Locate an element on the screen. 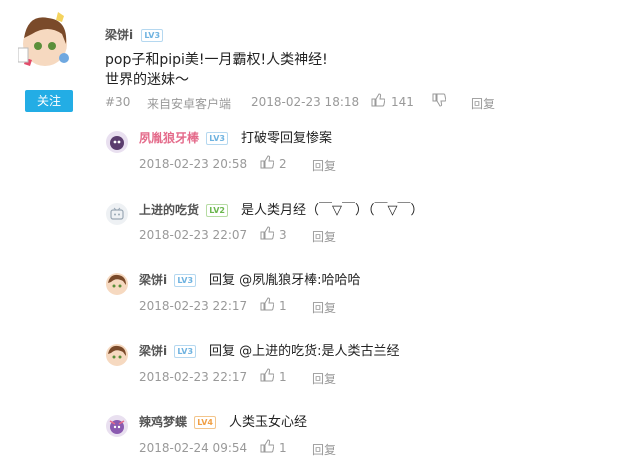  level-badge: LV4 is located at coordinates (205, 422).